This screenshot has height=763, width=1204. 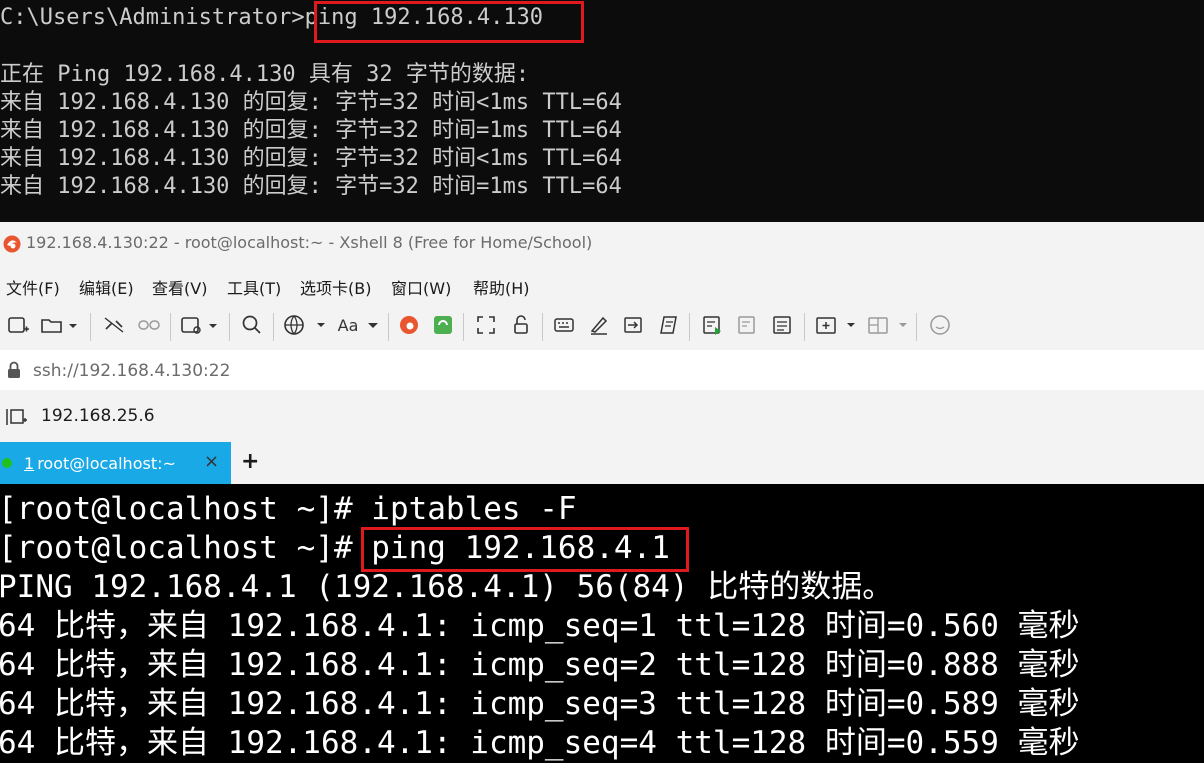 What do you see at coordinates (19, 325) in the screenshot?
I see `new-session-icon` at bounding box center [19, 325].